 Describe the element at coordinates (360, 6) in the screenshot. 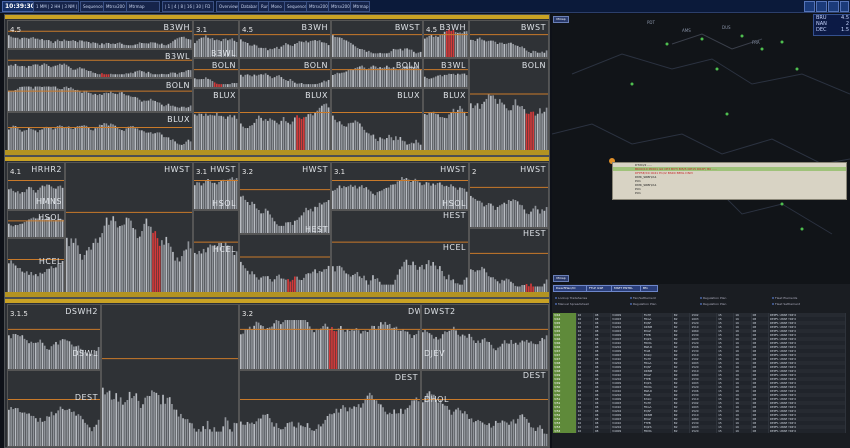

I see `toolbar-button-mtrmap-2: Mtrmap` at that location.